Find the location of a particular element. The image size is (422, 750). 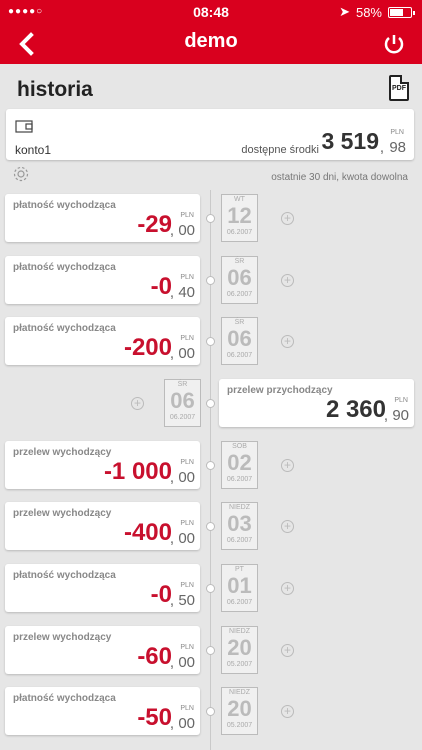

transaction-card: przelew wychodzący -60 , PLN 00 is located at coordinates (102, 650).